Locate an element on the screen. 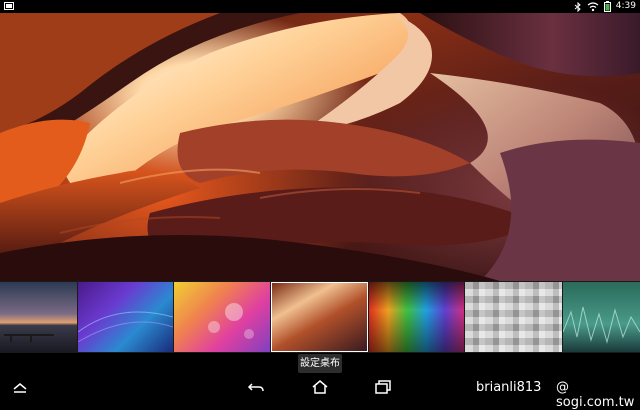 This screenshot has width=640, height=410. thumb-green-lines is located at coordinates (601, 317).